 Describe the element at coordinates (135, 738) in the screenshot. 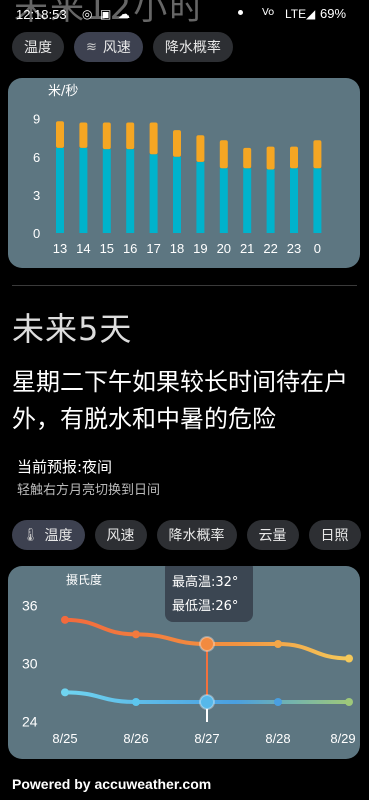

I see `date-x-tick: 8/26` at that location.